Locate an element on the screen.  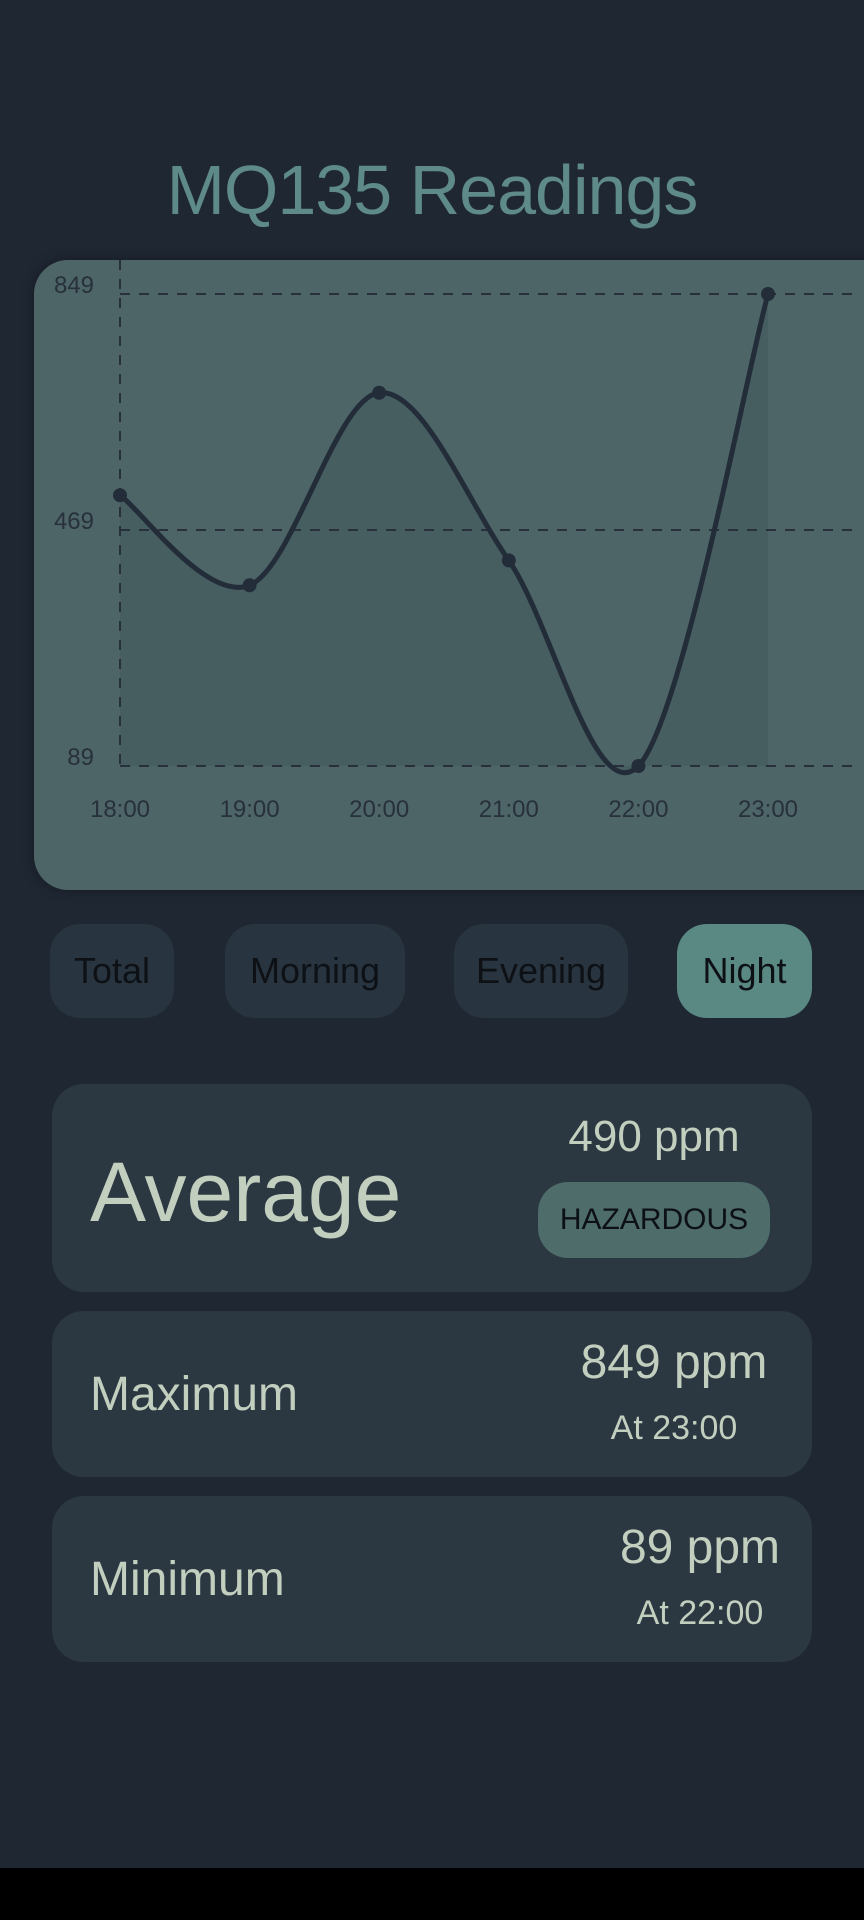
x-tick-label: 20:00 is located at coordinates (379, 809).